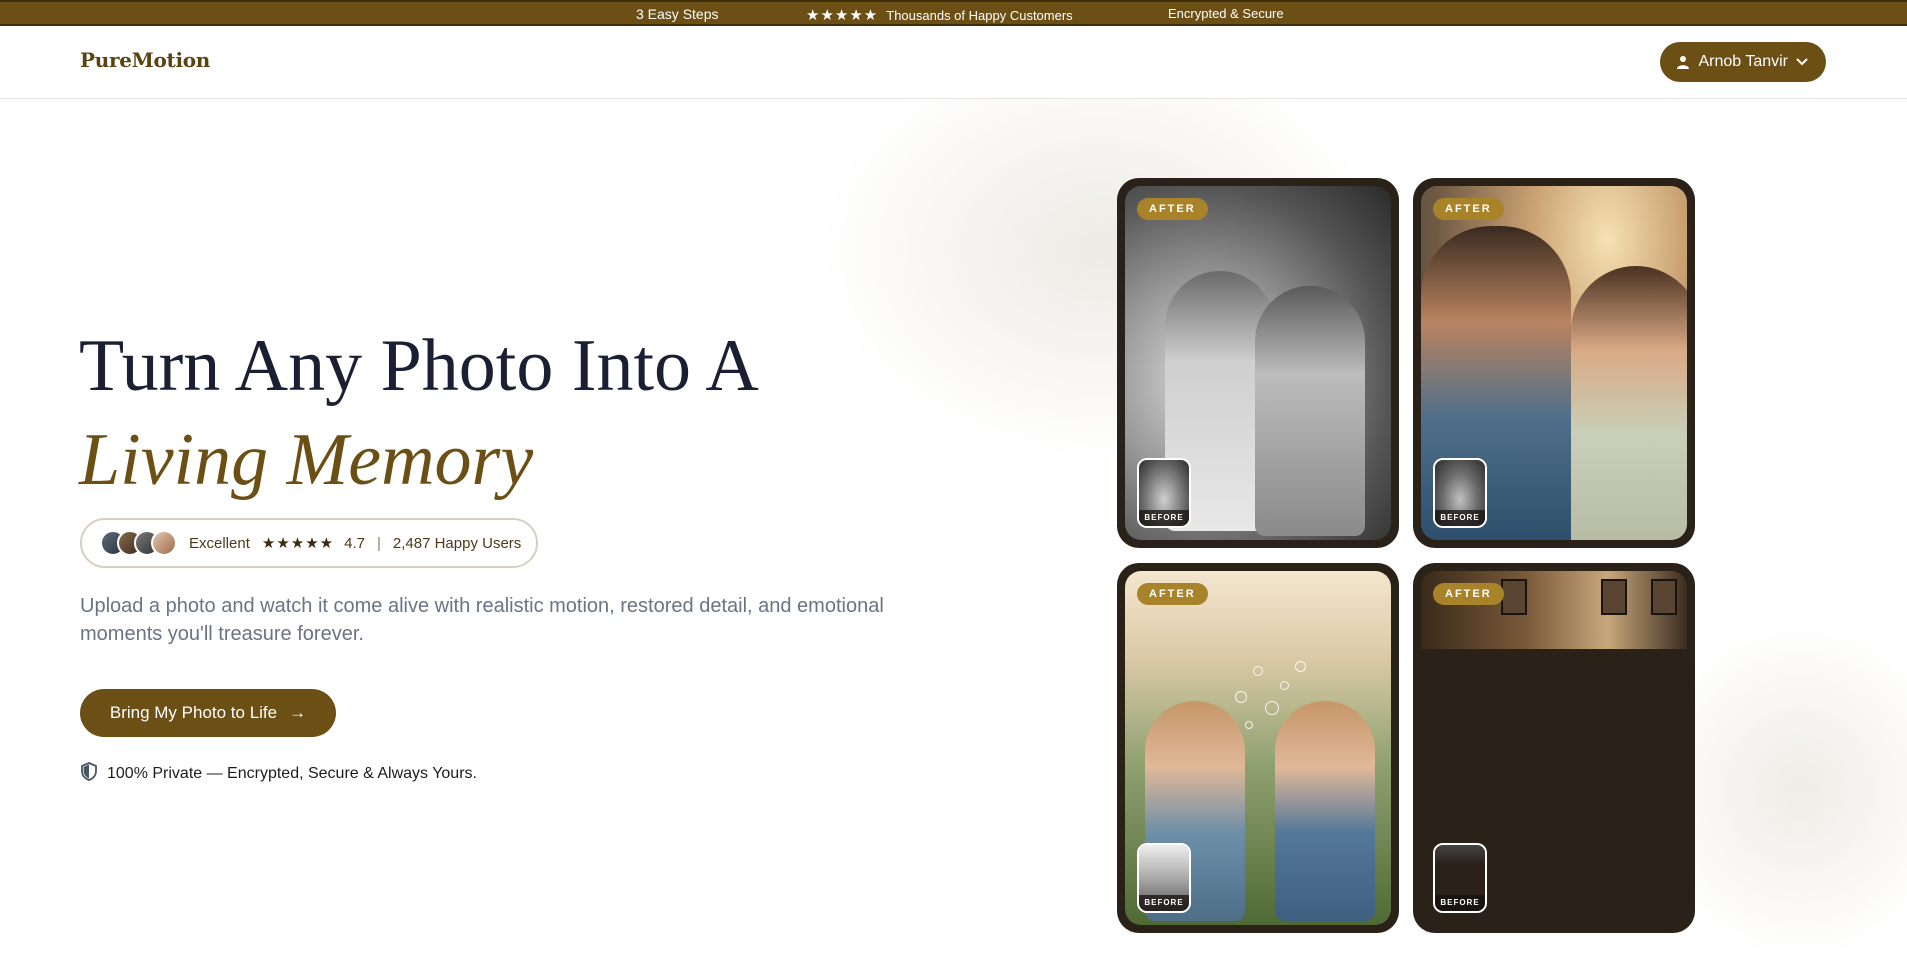  I want to click on steps-text: 3 Easy Steps, so click(677, 14).